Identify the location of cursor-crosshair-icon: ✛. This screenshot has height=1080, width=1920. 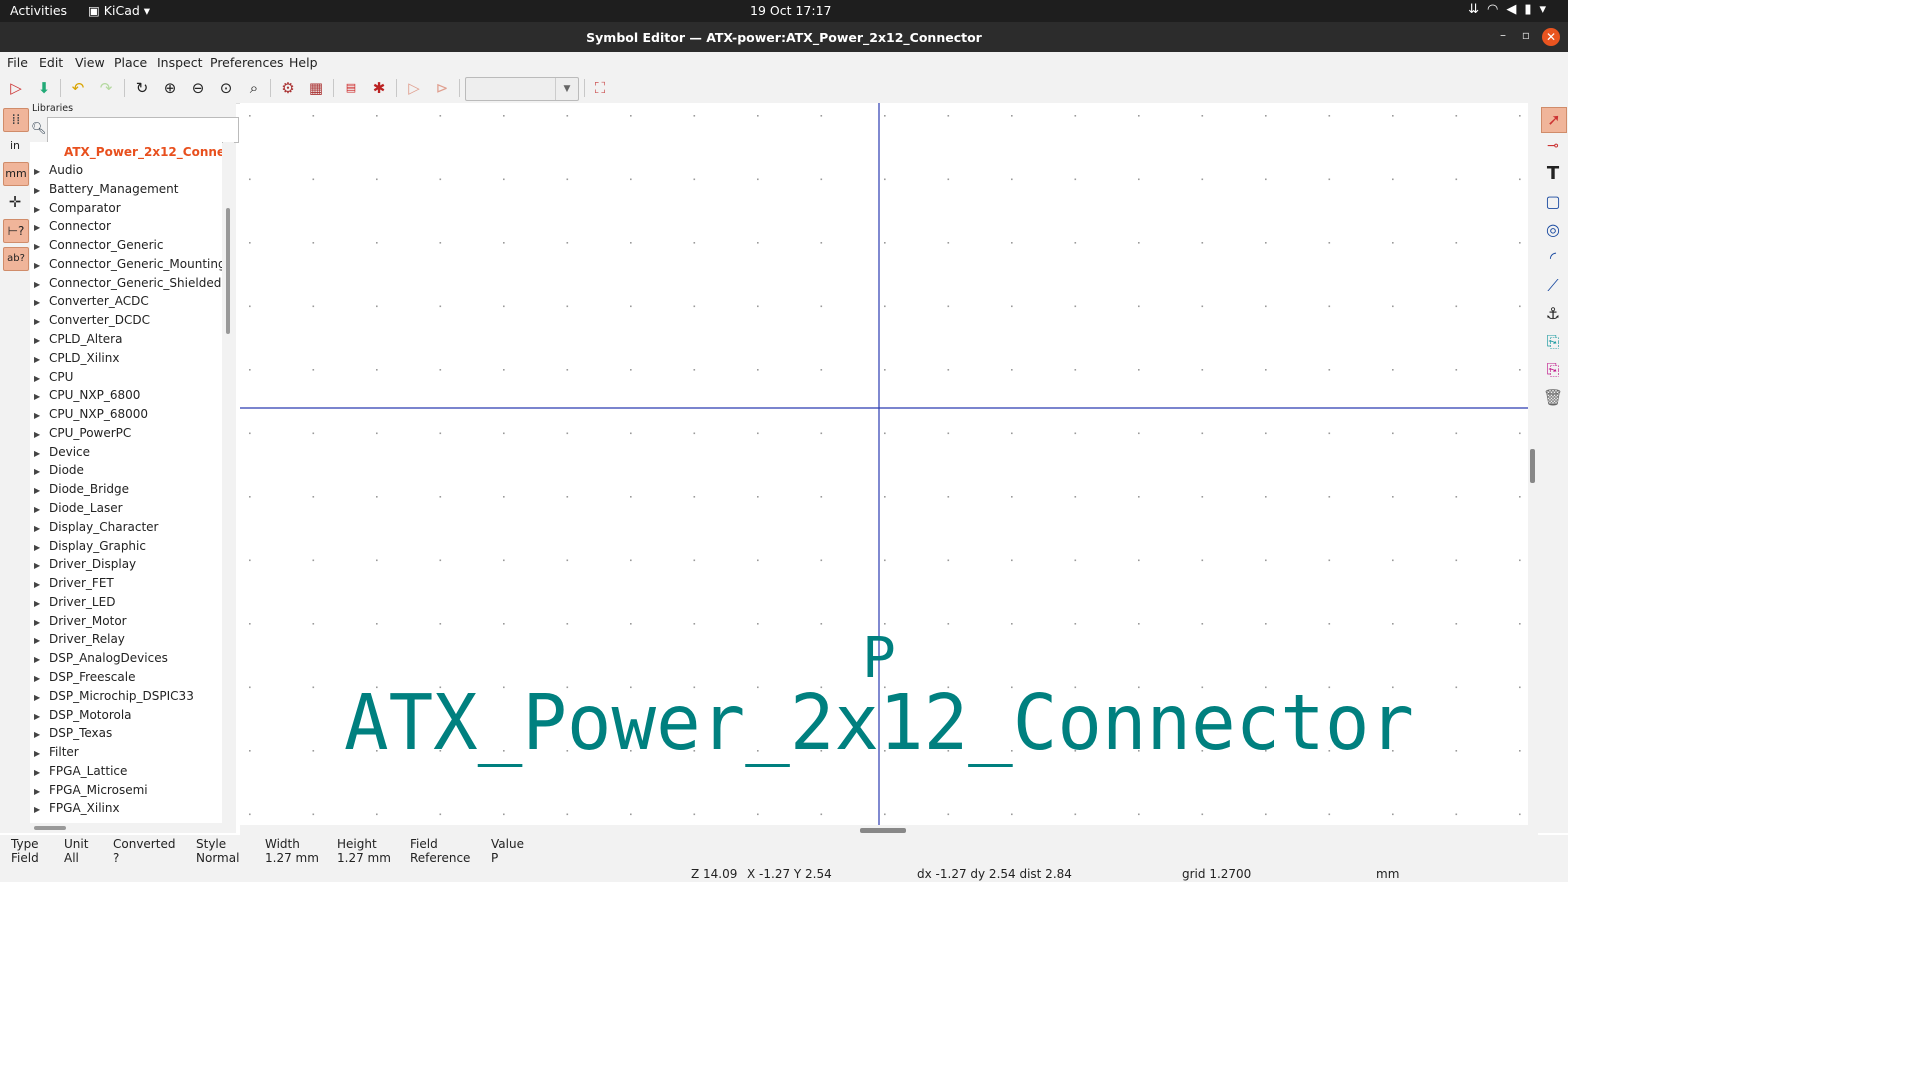
(15, 202).